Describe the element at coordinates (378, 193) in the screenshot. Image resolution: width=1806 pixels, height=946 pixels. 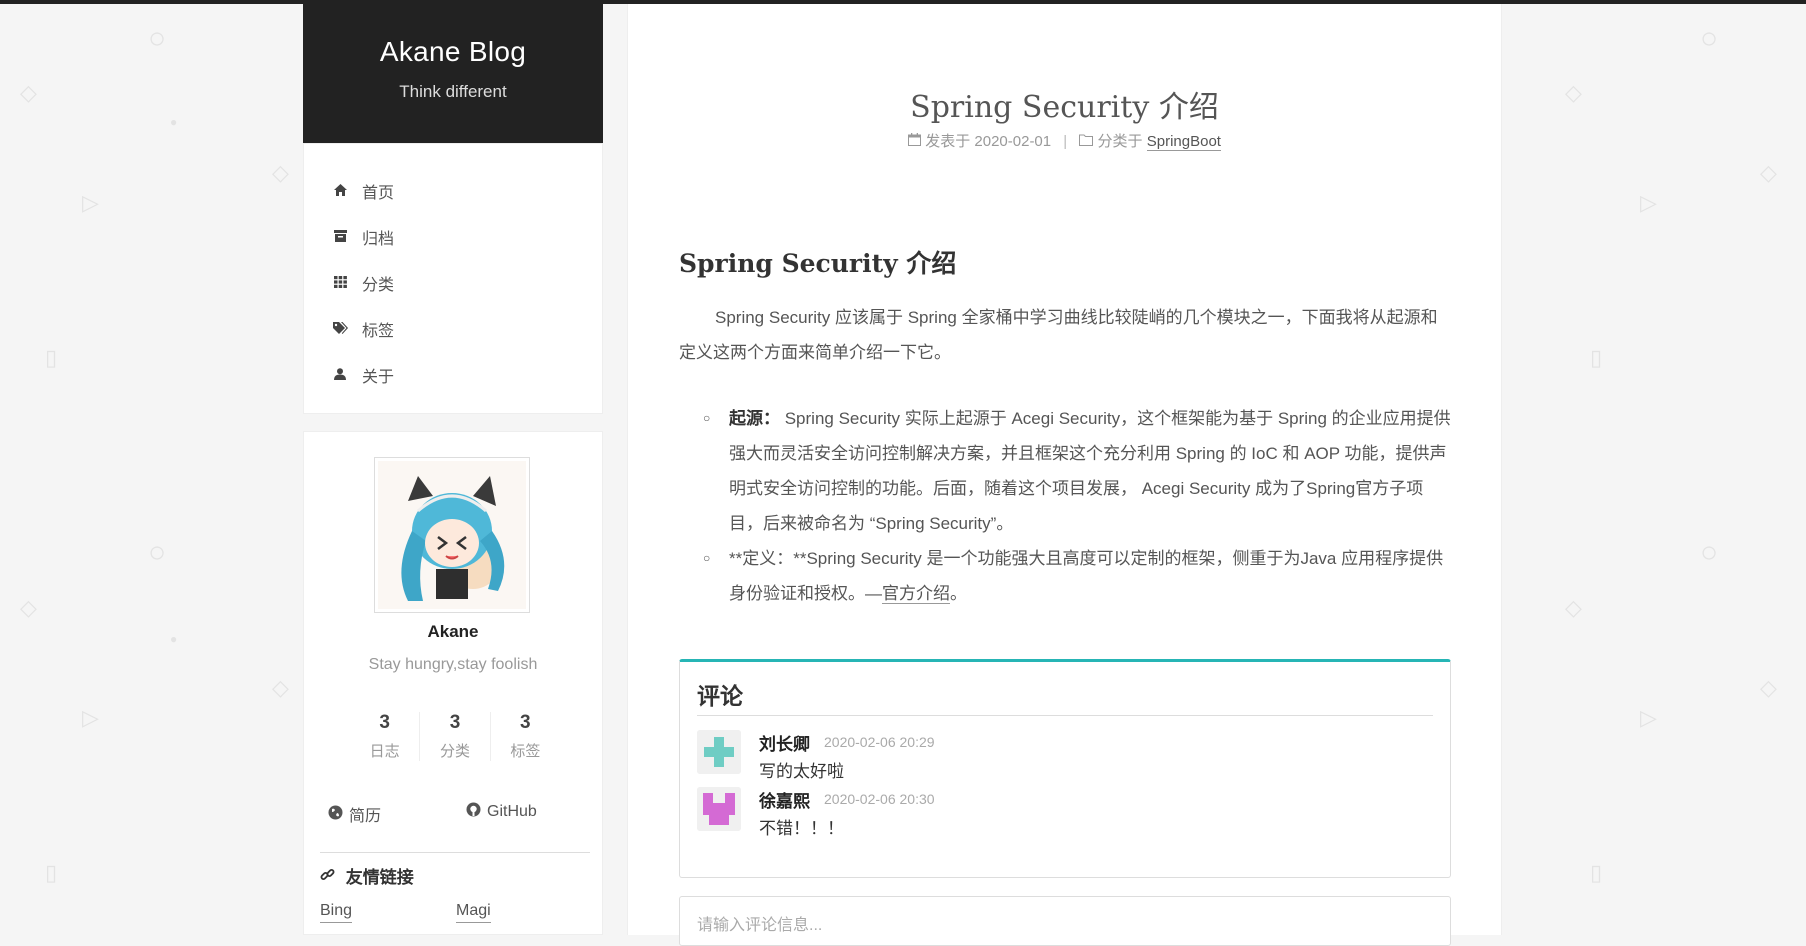
I see `menu-item-label: 首页` at that location.